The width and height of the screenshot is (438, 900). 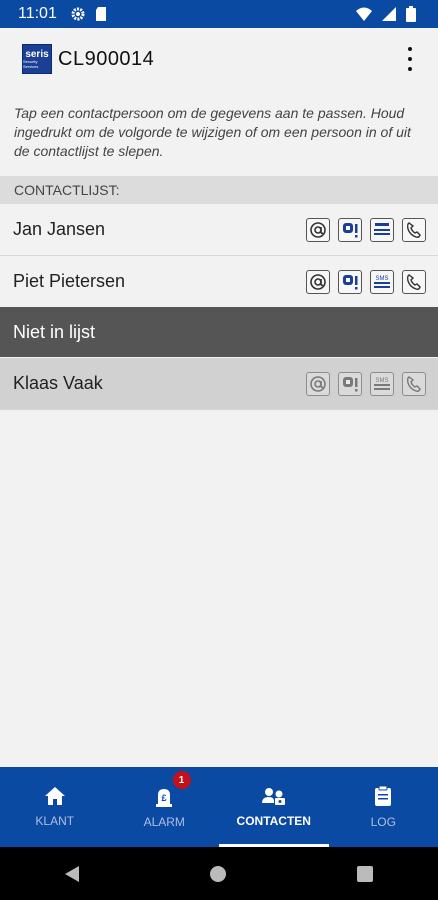 What do you see at coordinates (67, 190) in the screenshot?
I see `section-label: CONTACTLIJST:` at bounding box center [67, 190].